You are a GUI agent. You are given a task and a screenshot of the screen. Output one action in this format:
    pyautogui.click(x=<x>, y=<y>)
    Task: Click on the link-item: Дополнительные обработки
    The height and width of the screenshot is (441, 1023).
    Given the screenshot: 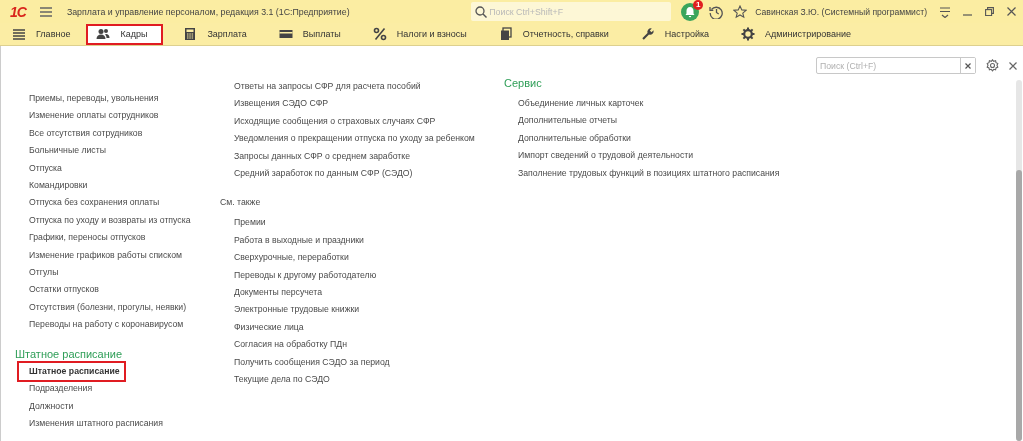 What is the action you would take?
    pyautogui.click(x=567, y=138)
    